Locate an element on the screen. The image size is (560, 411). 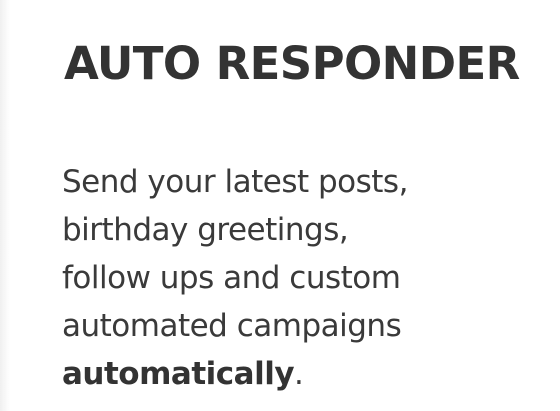
description-line-5: automatically. is located at coordinates (297, 374).